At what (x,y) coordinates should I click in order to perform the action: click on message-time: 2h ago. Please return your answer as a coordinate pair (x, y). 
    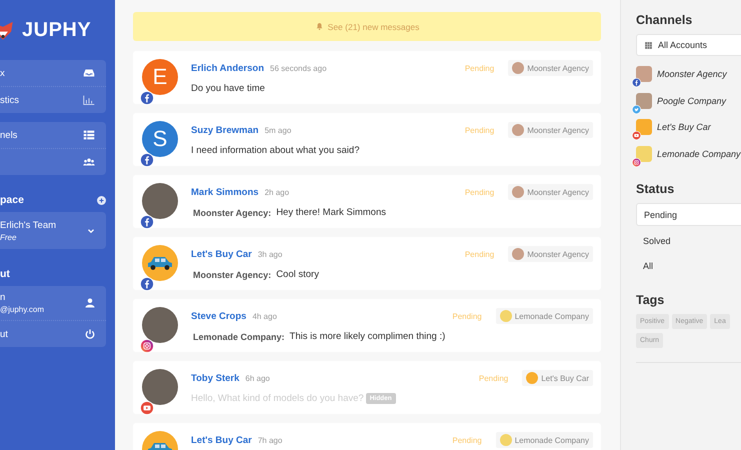
    Looking at the image, I should click on (277, 192).